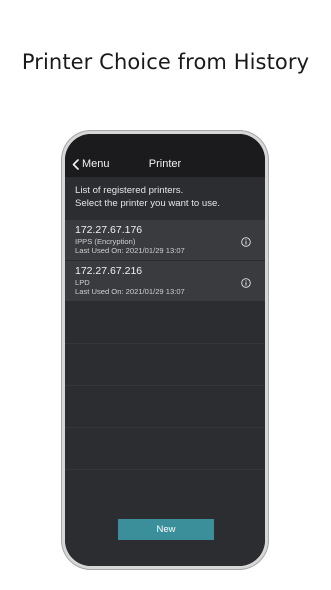 Image resolution: width=331 pixels, height=590 pixels. Describe the element at coordinates (165, 144) in the screenshot. I see `status-bar` at that location.